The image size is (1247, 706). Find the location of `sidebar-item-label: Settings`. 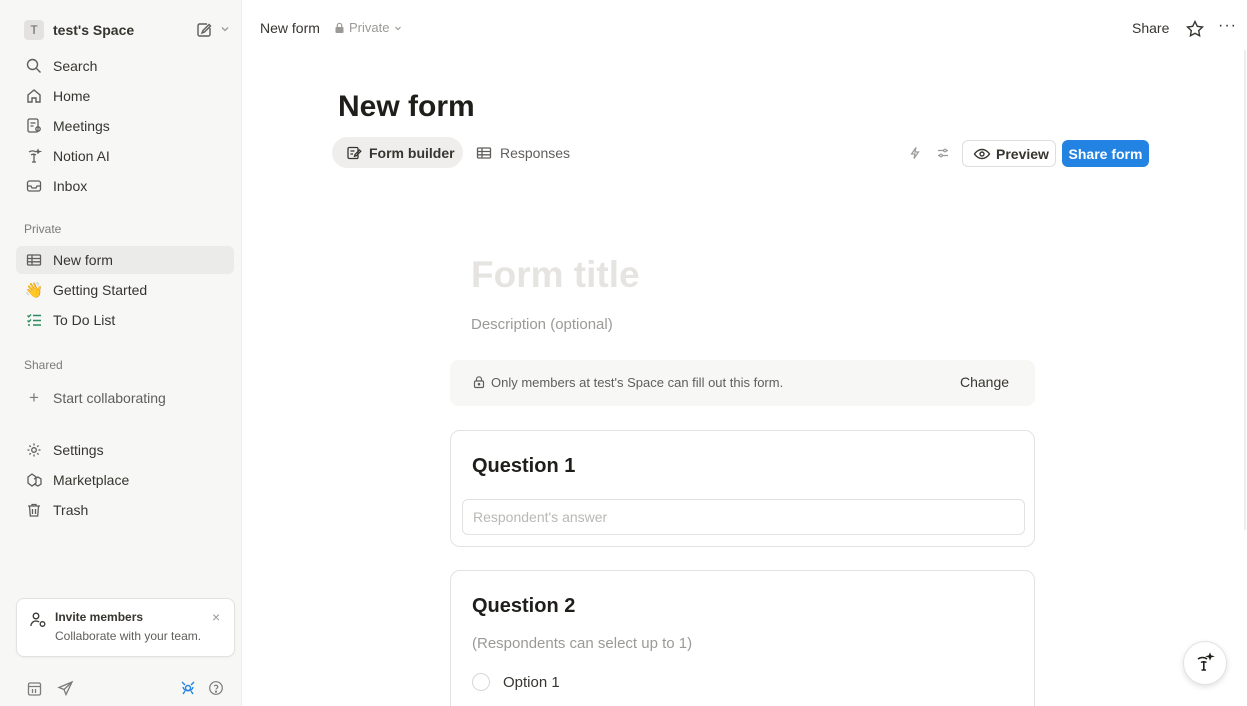

sidebar-item-label: Settings is located at coordinates (78, 450).